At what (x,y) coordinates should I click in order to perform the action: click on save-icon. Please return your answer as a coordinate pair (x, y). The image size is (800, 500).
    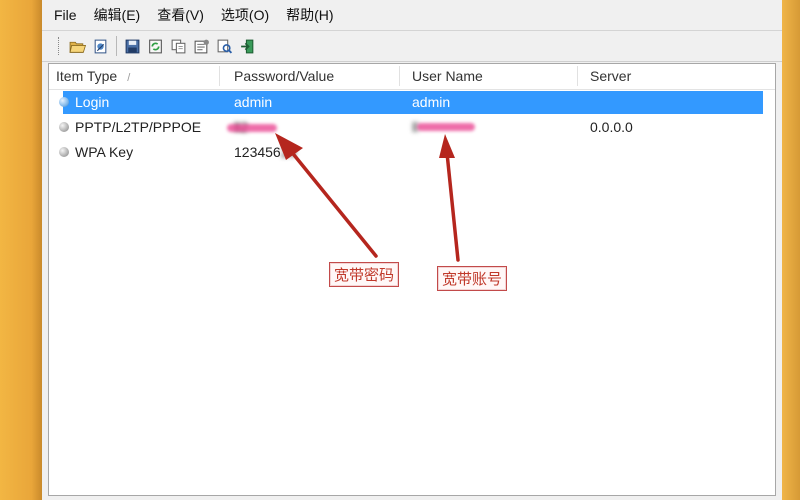
    Looking at the image, I should click on (132, 46).